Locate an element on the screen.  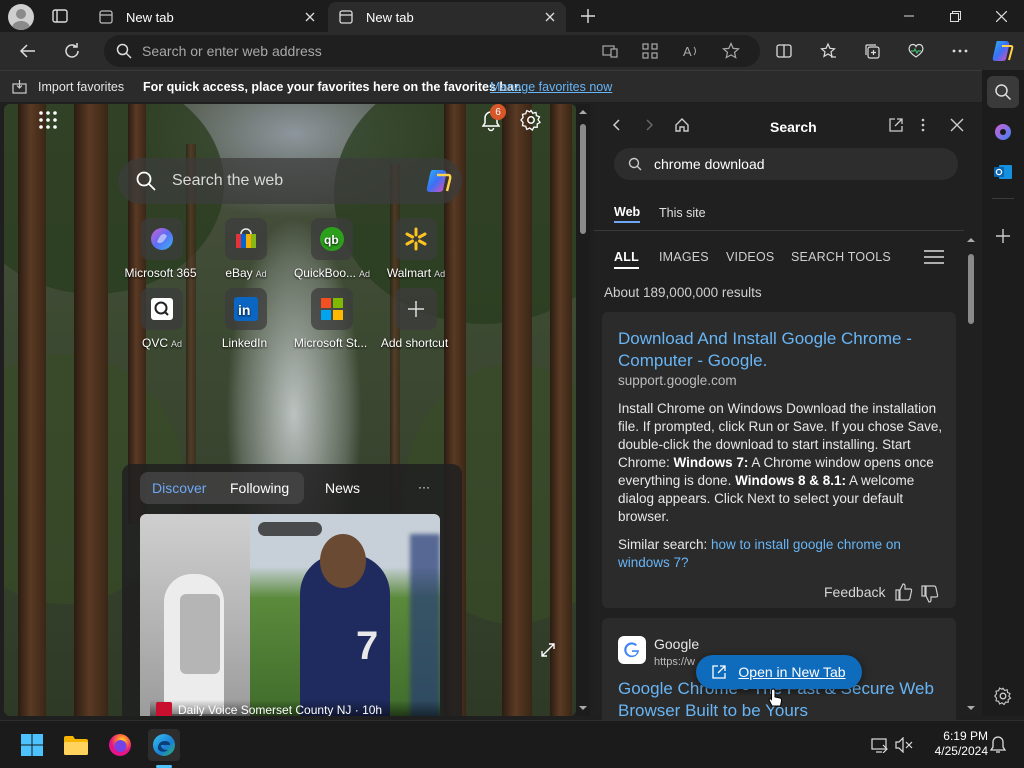
hamburger-menu-icon is located at coordinates (934, 257).